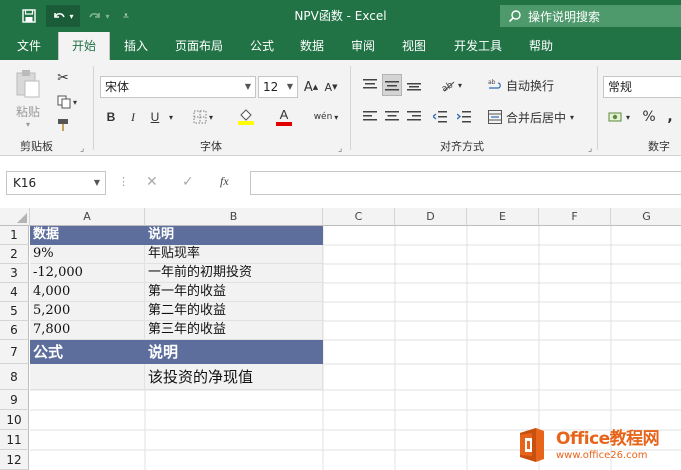 The height and width of the screenshot is (470, 681). What do you see at coordinates (87, 292) in the screenshot?
I see `cell-a4: 4,000` at bounding box center [87, 292].